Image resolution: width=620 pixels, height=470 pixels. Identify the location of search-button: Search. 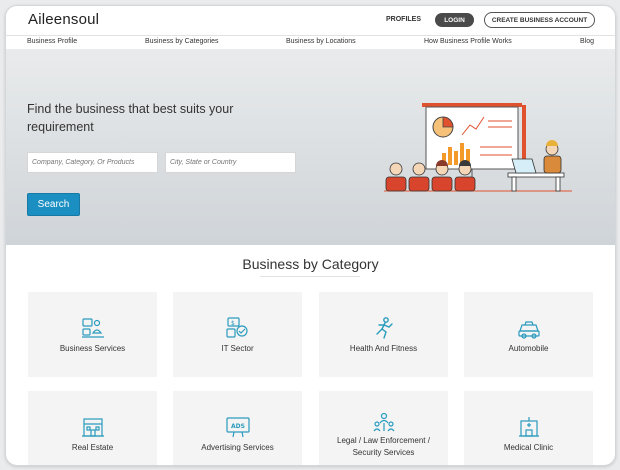
(53, 204).